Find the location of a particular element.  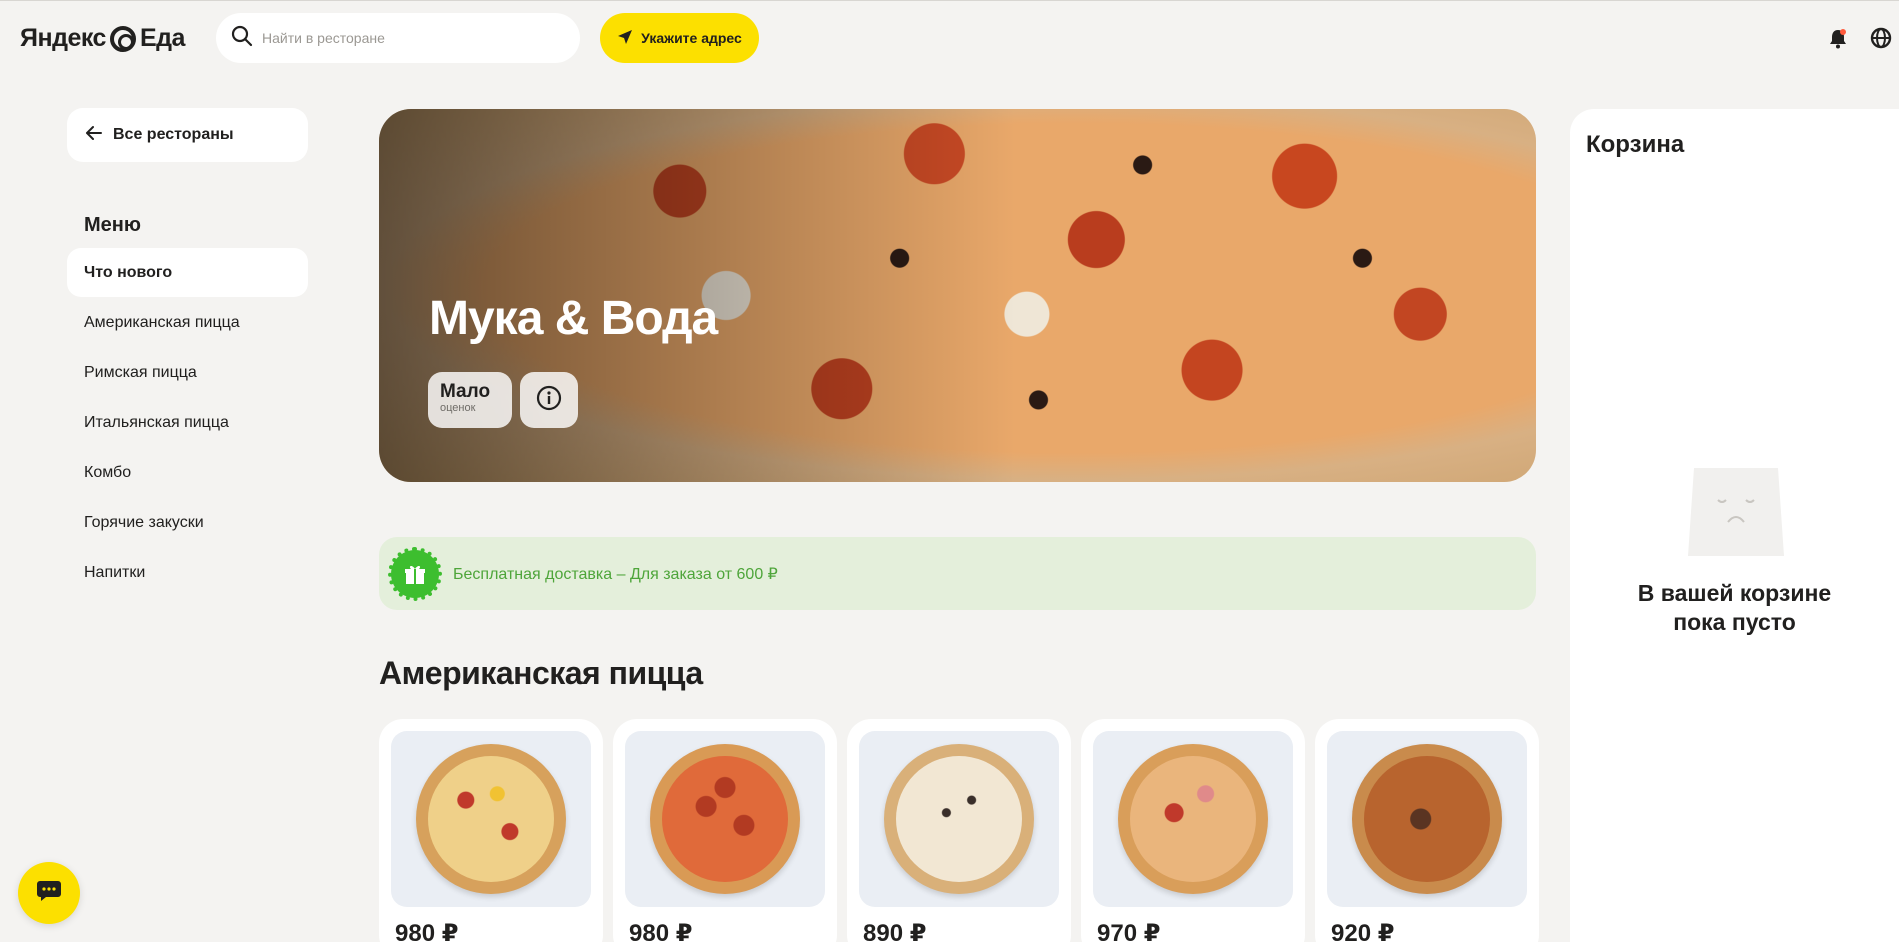

info-icon is located at coordinates (549, 400).